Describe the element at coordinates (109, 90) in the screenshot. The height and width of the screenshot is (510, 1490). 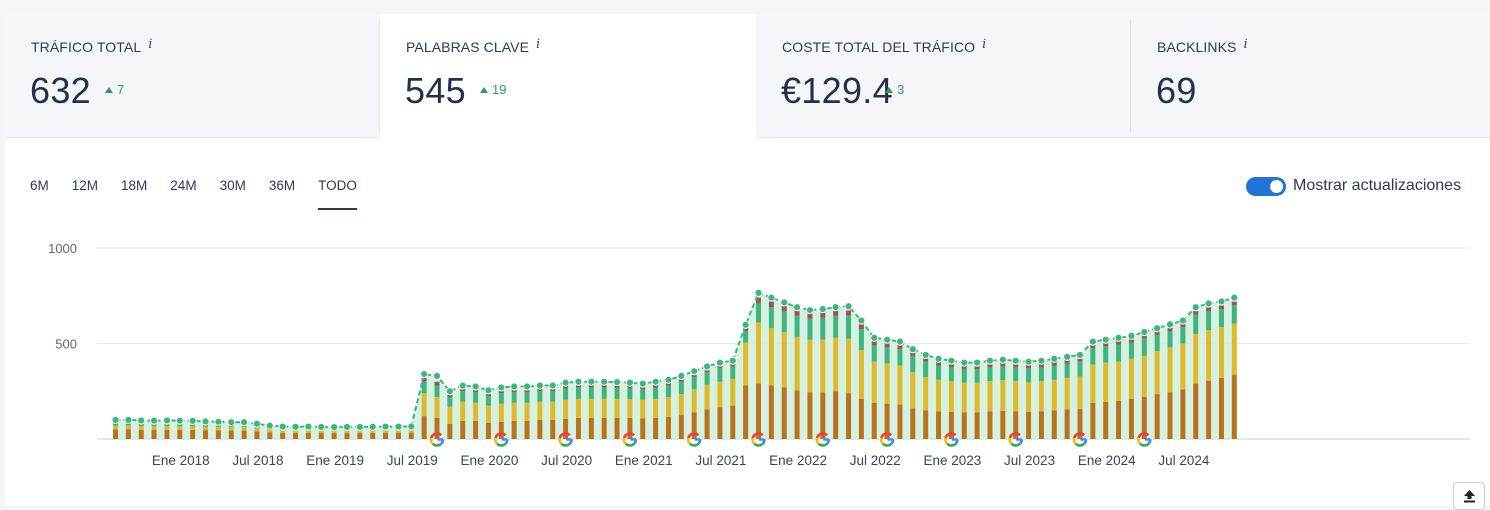
I see `up-arrow-icon` at that location.